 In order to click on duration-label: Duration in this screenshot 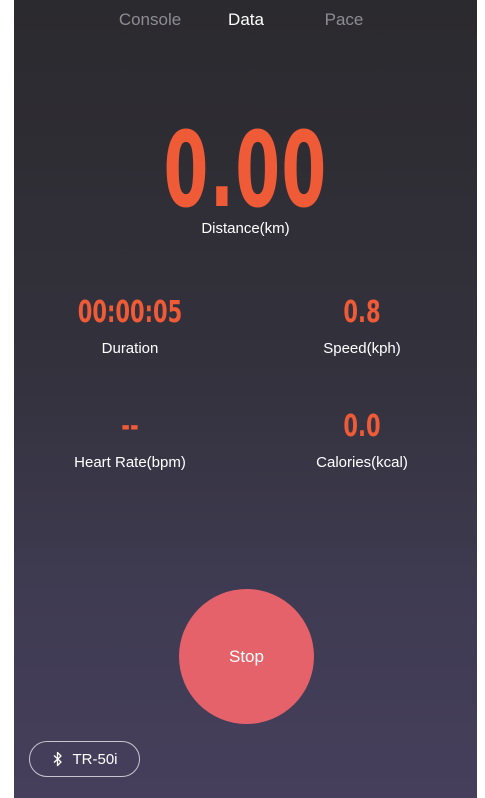, I will do `click(130, 348)`.